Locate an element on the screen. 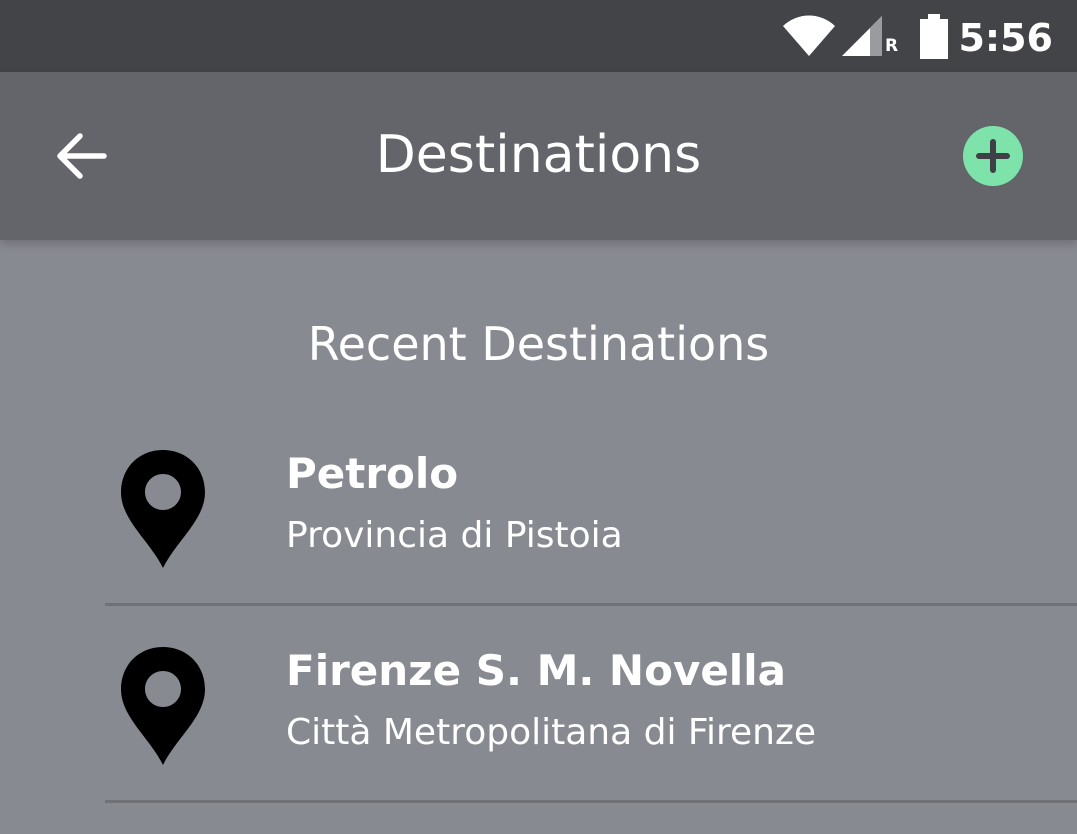 The width and height of the screenshot is (1077, 834). wifi-icon is located at coordinates (809, 35).